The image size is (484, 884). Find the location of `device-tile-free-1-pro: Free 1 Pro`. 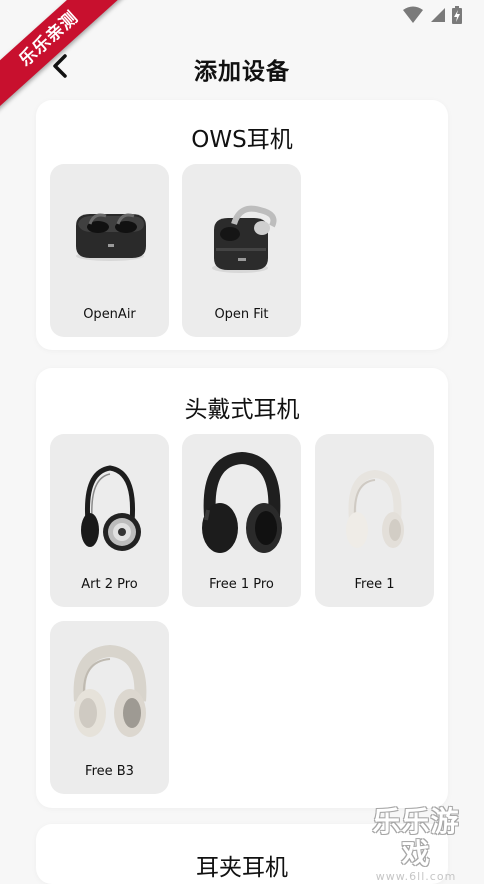

device-tile-free-1-pro: Free 1 Pro is located at coordinates (241, 520).